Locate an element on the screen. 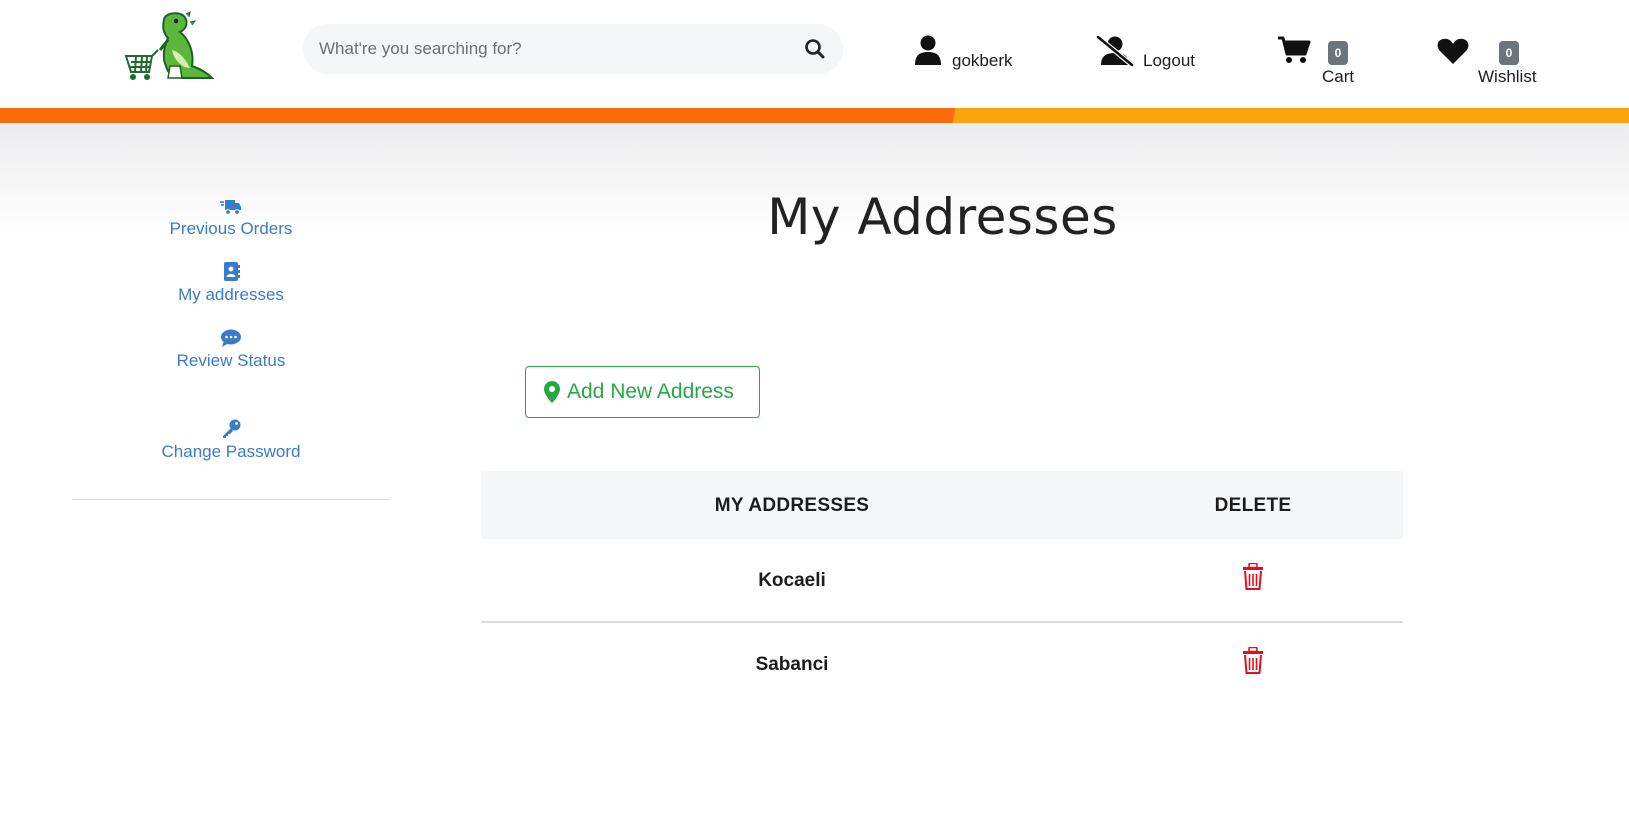  search-bar is located at coordinates (573, 49).